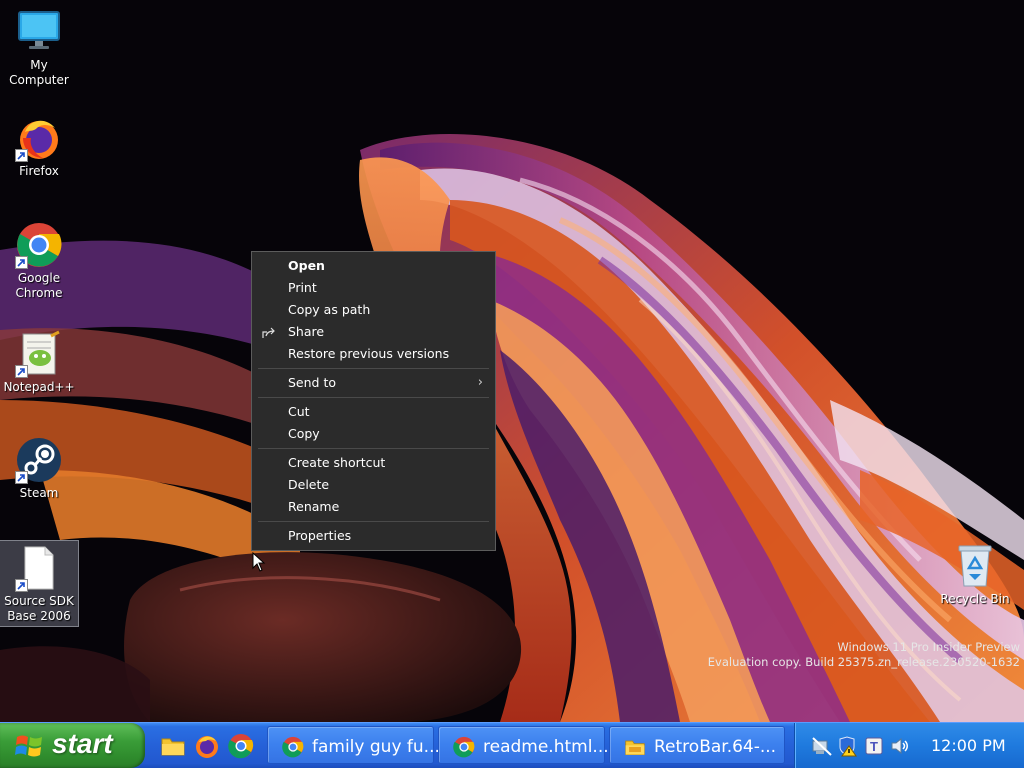 The width and height of the screenshot is (1024, 768). I want to click on menu-item-create-shortcut: Create shortcut, so click(373, 463).